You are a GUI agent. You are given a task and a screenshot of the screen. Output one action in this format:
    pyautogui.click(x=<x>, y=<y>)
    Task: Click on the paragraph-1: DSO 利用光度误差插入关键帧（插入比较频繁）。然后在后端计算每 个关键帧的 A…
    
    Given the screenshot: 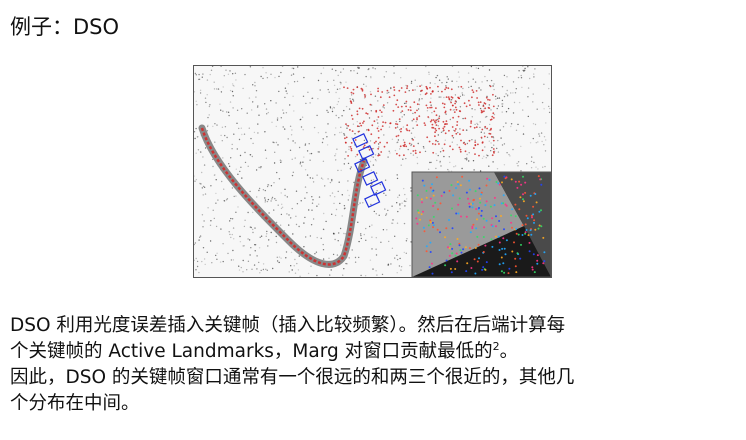 What is the action you would take?
    pyautogui.click(x=287, y=339)
    